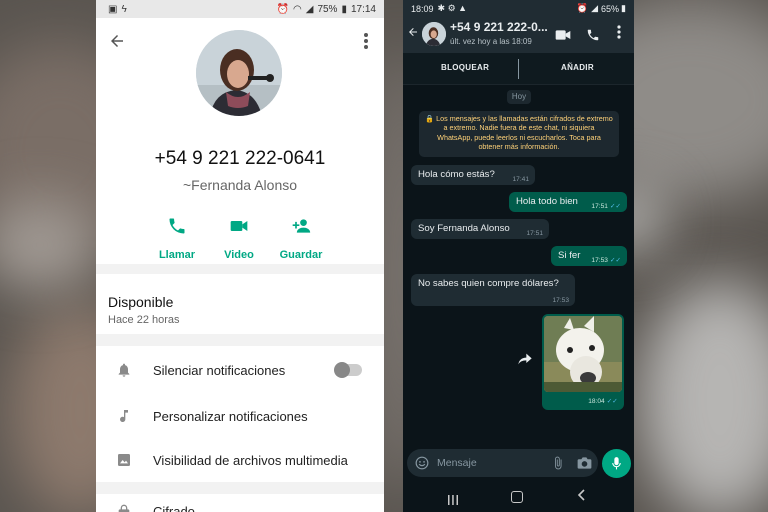 The width and height of the screenshot is (768, 512). I want to click on image-icon, so click(124, 460).